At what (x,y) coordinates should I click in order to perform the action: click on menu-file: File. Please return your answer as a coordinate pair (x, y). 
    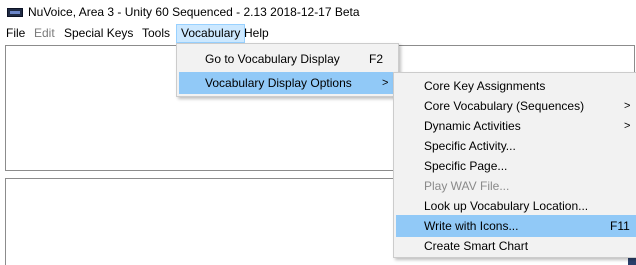
    Looking at the image, I should click on (15, 33).